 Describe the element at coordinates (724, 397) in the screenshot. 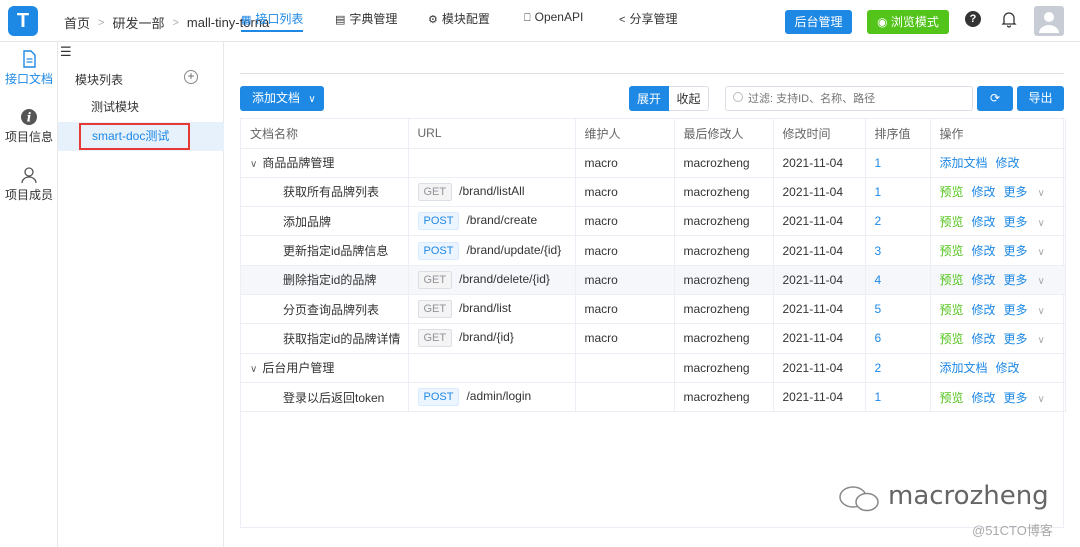

I see `modifier-cell: macrozheng` at that location.